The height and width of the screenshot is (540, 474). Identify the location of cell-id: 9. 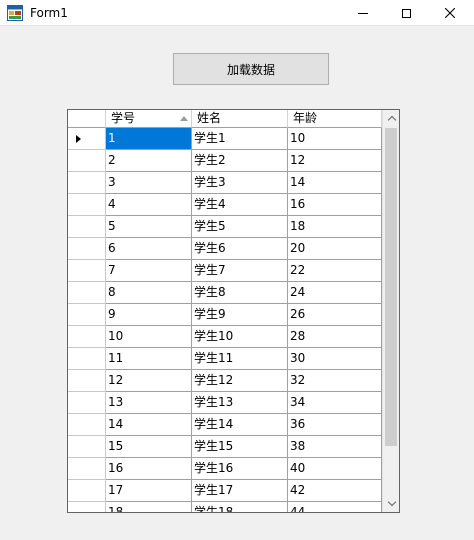
(149, 315).